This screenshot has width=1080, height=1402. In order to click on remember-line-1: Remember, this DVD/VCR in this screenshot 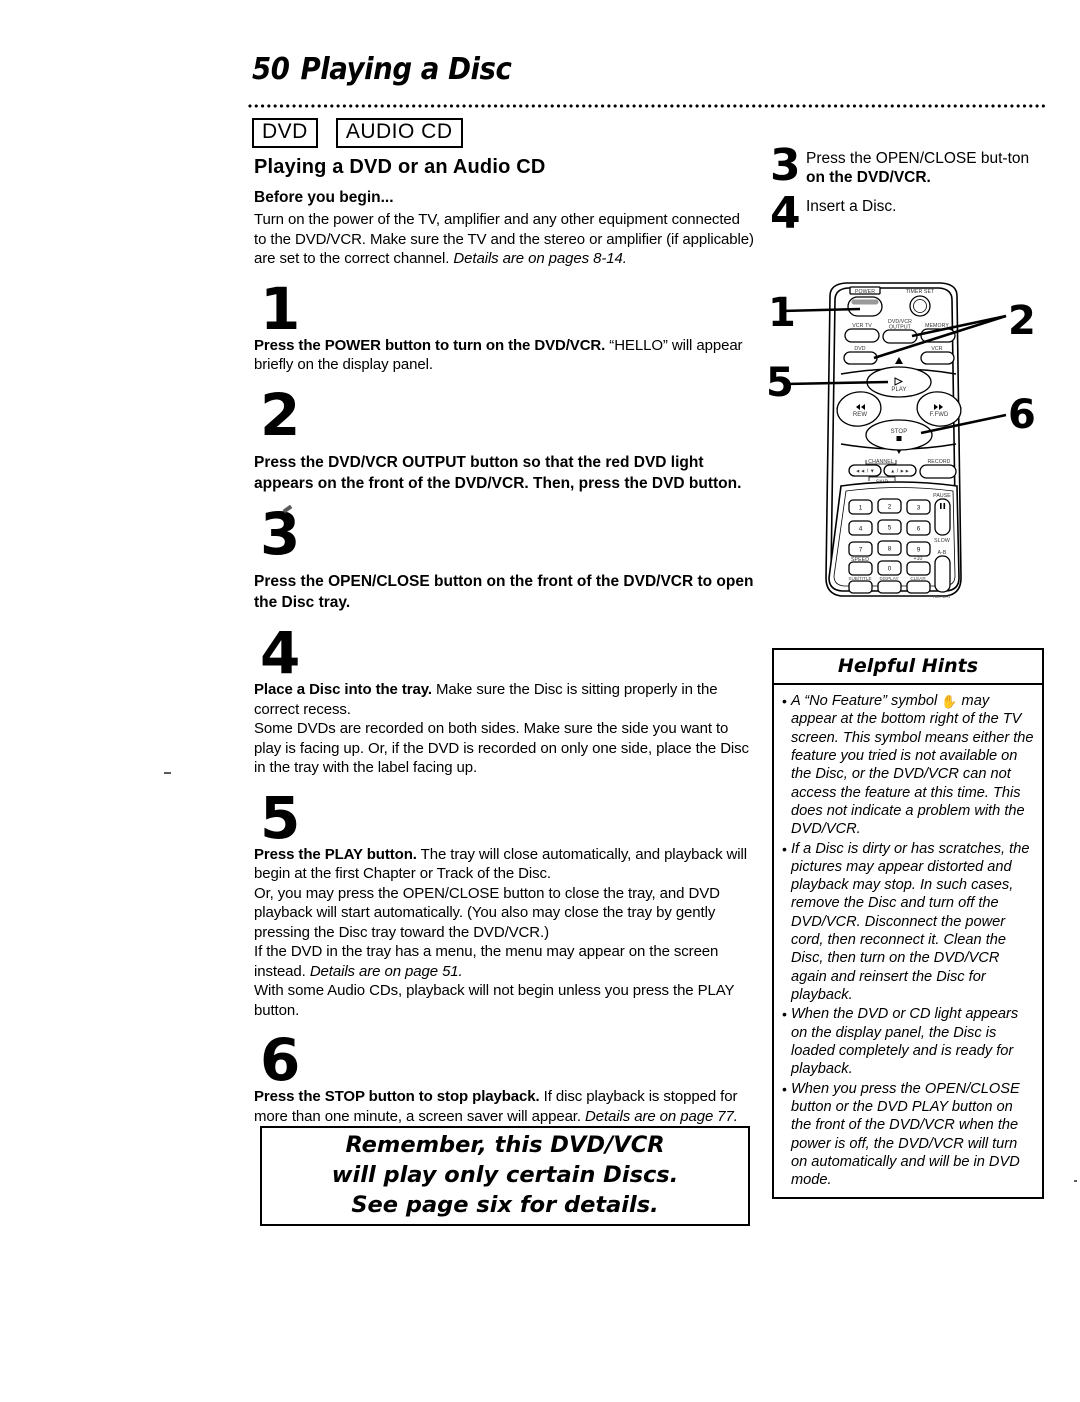, I will do `click(505, 1145)`.